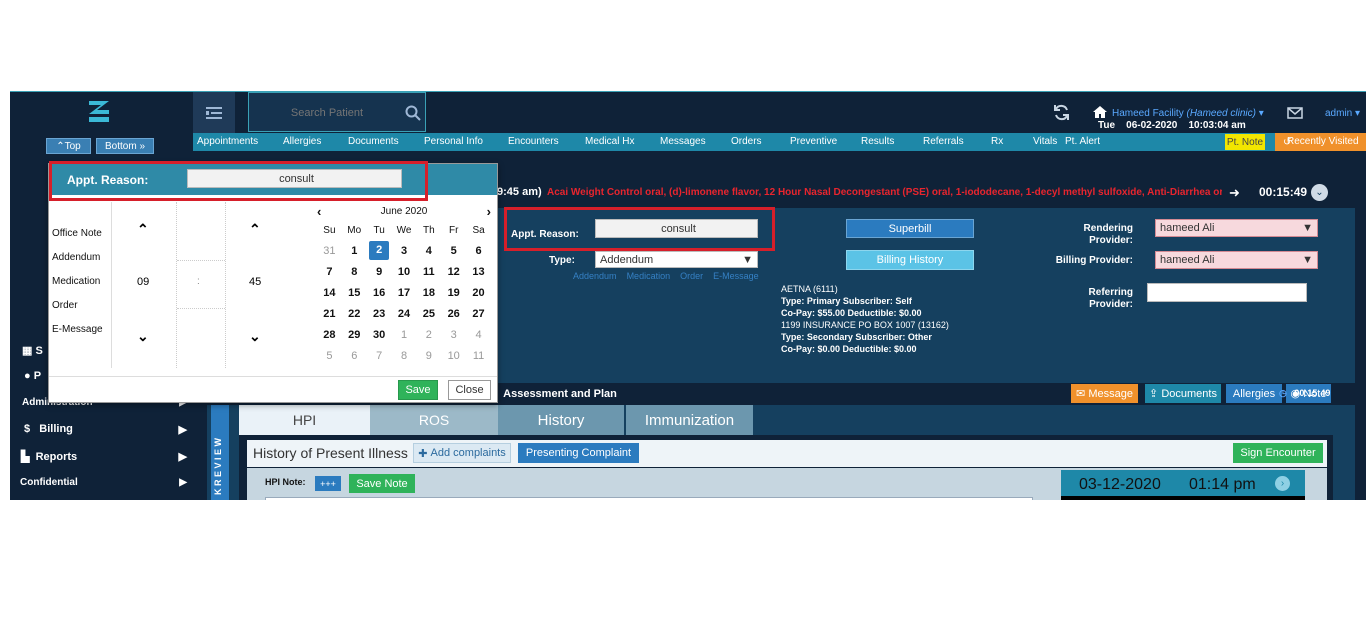 The image size is (1366, 625). I want to click on day-cell: 10, so click(453, 355).